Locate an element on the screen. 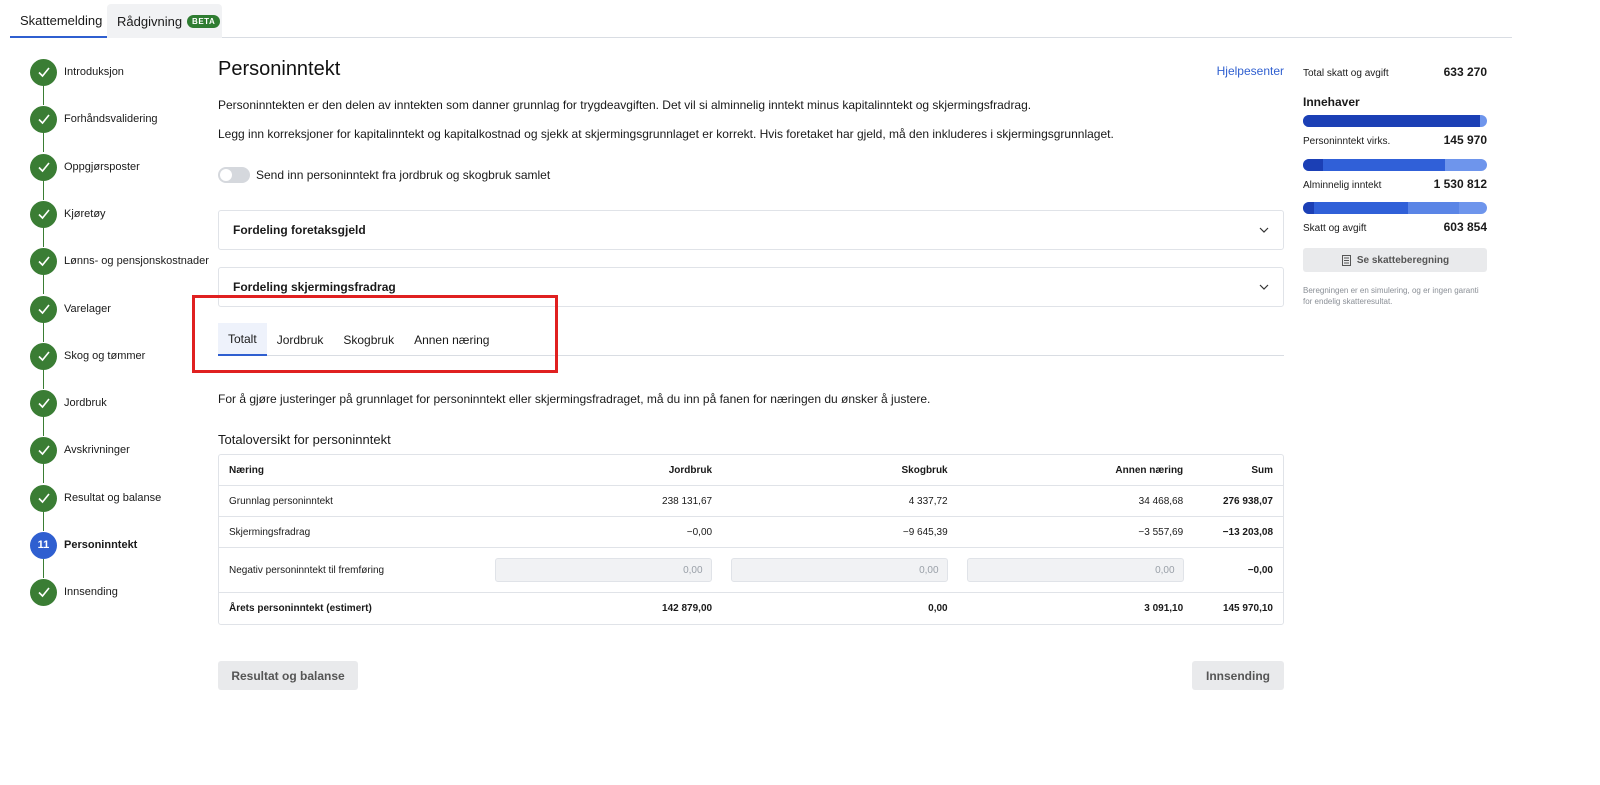 The height and width of the screenshot is (785, 1600). summary-value: 145 970 is located at coordinates (1465, 140).